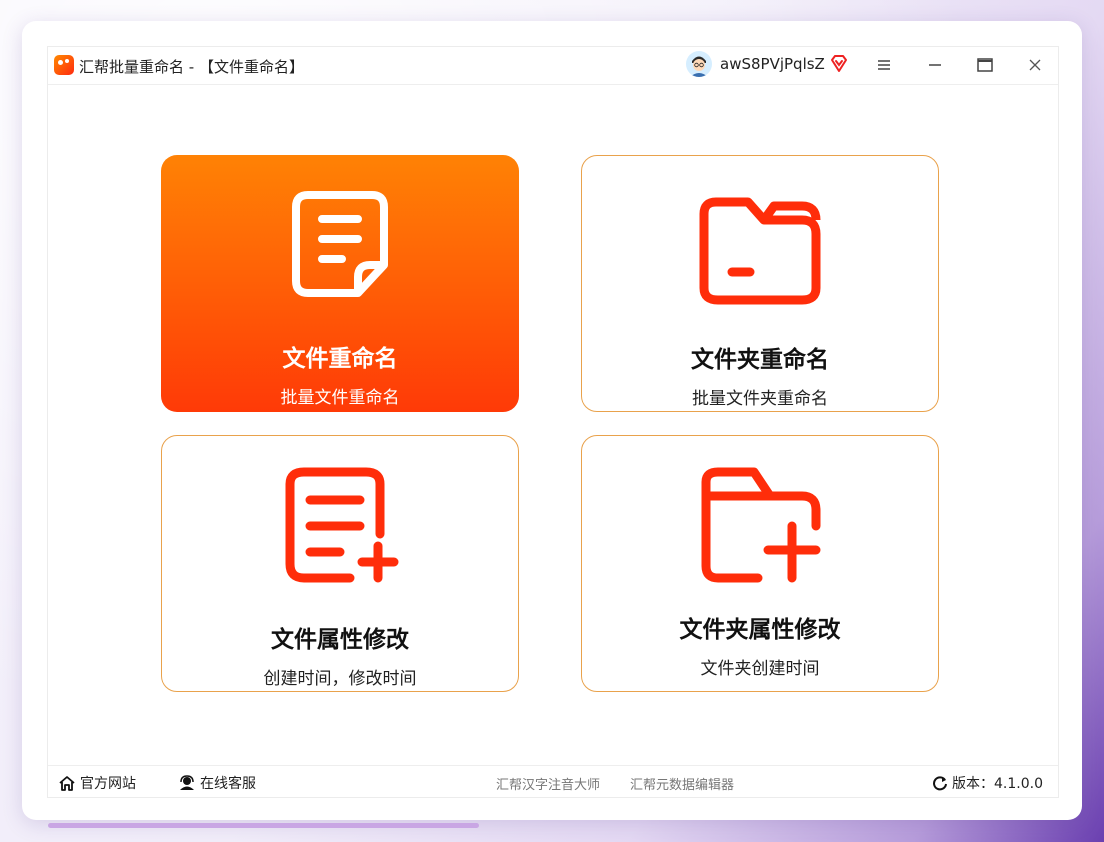  I want to click on title-bar: 汇帮批量重命名 - 【文件重命名】 awS8PVjPqlsZ, so click(553, 66).